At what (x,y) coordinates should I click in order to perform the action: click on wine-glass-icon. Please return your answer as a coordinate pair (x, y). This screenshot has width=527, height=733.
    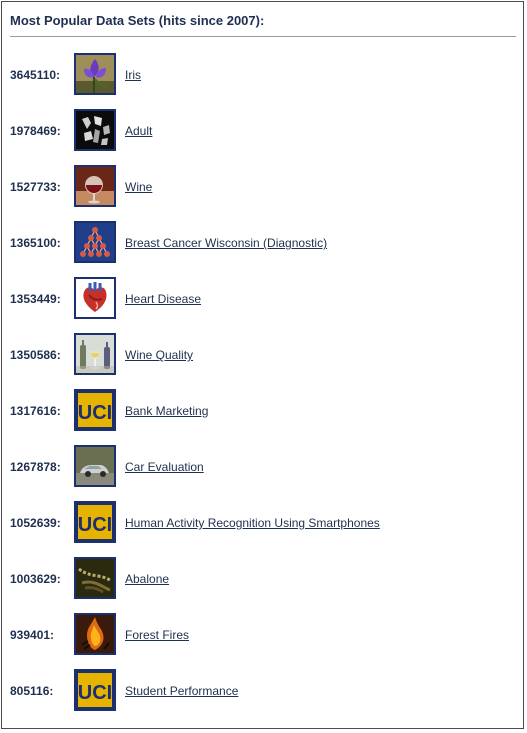
    Looking at the image, I should click on (95, 186).